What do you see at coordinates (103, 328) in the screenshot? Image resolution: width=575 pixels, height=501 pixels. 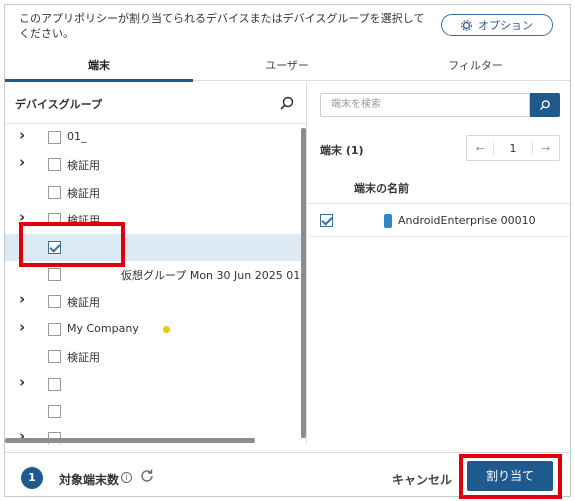 I see `tree-row-label: My Company` at bounding box center [103, 328].